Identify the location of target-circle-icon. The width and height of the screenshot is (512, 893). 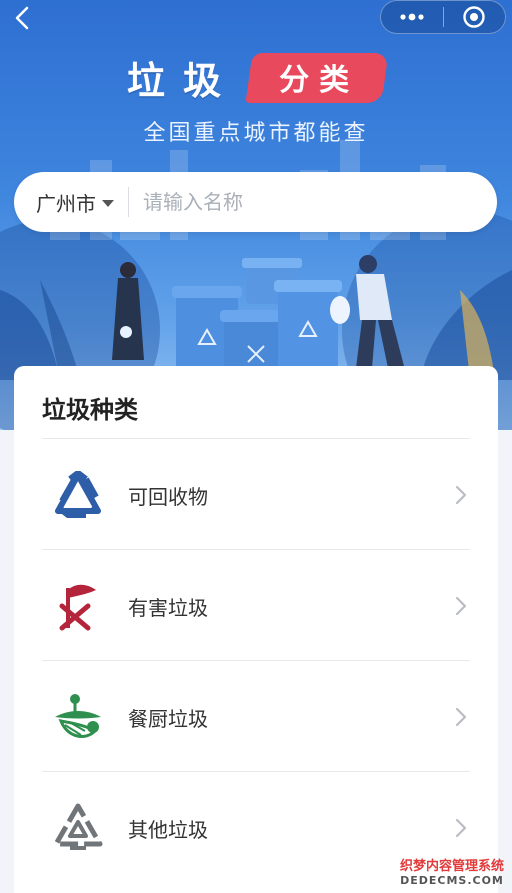
(474, 17).